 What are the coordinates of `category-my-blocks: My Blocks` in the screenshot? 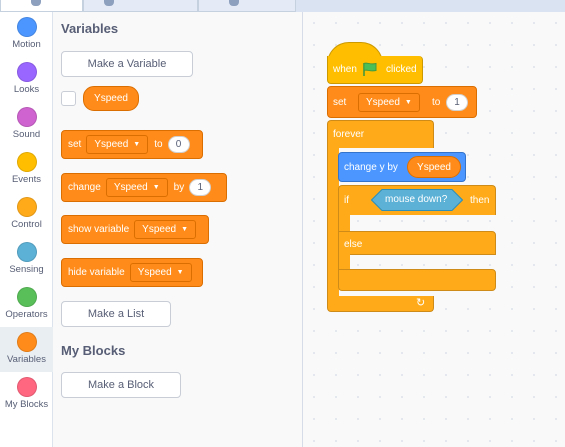 It's located at (26, 394).